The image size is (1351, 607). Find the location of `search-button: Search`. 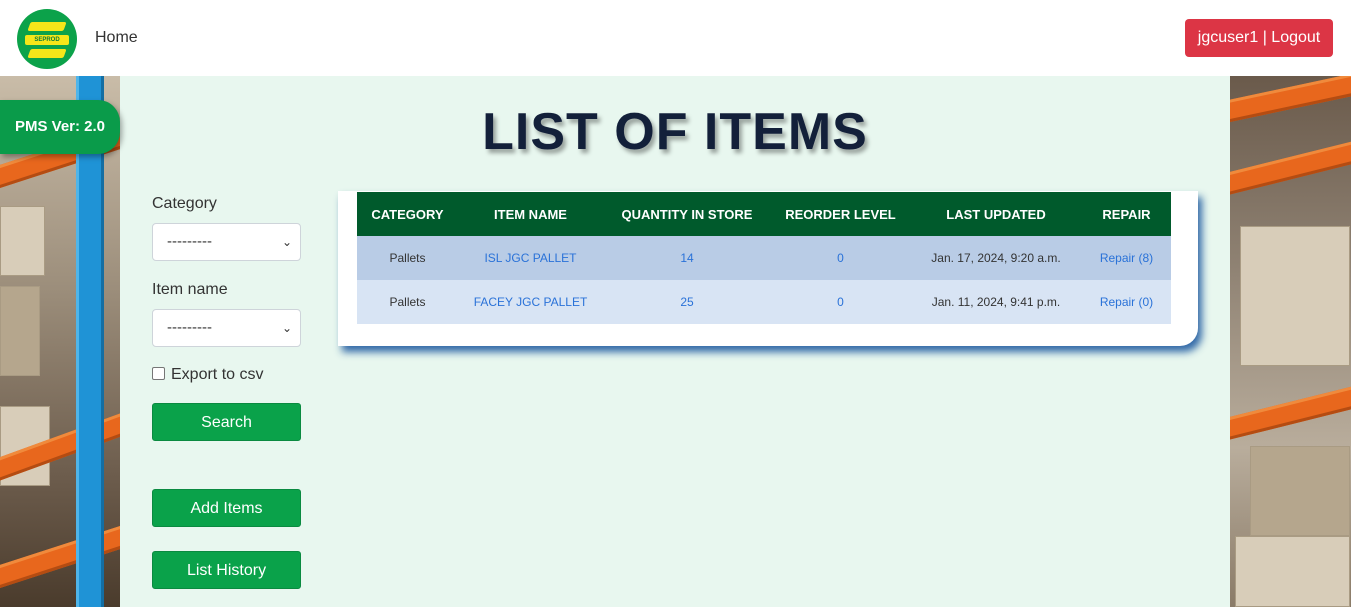

search-button: Search is located at coordinates (226, 422).